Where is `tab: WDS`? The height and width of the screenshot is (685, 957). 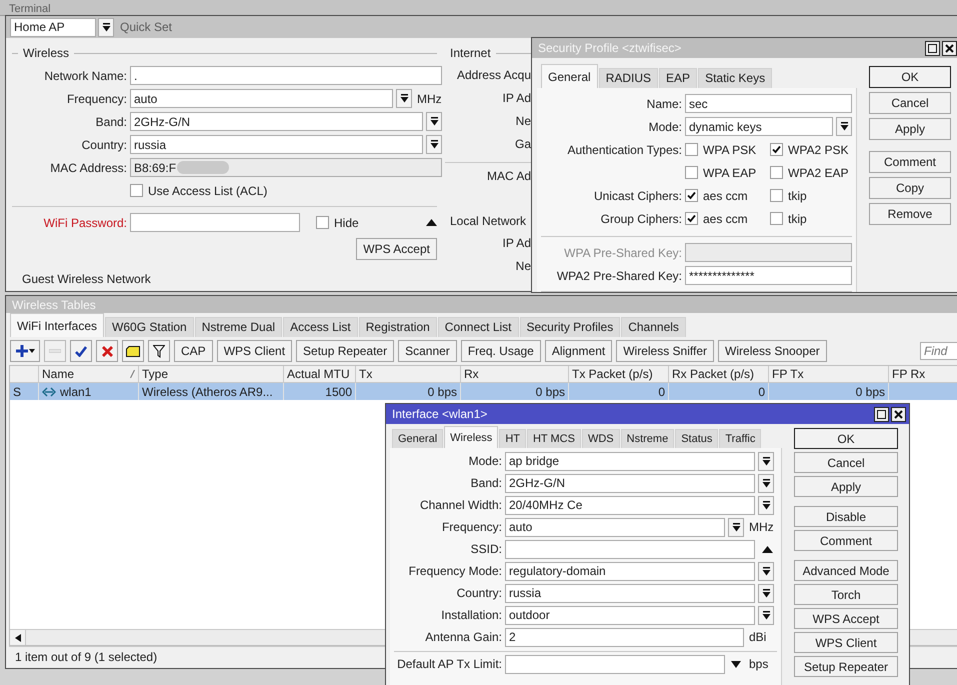
tab: WDS is located at coordinates (601, 438).